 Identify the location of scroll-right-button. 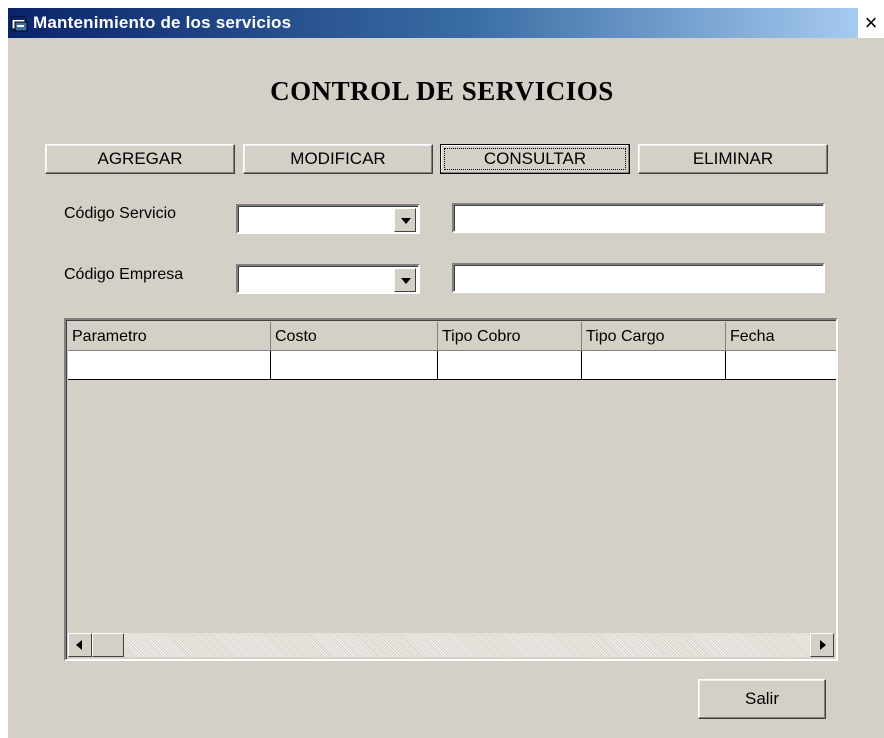
(822, 645).